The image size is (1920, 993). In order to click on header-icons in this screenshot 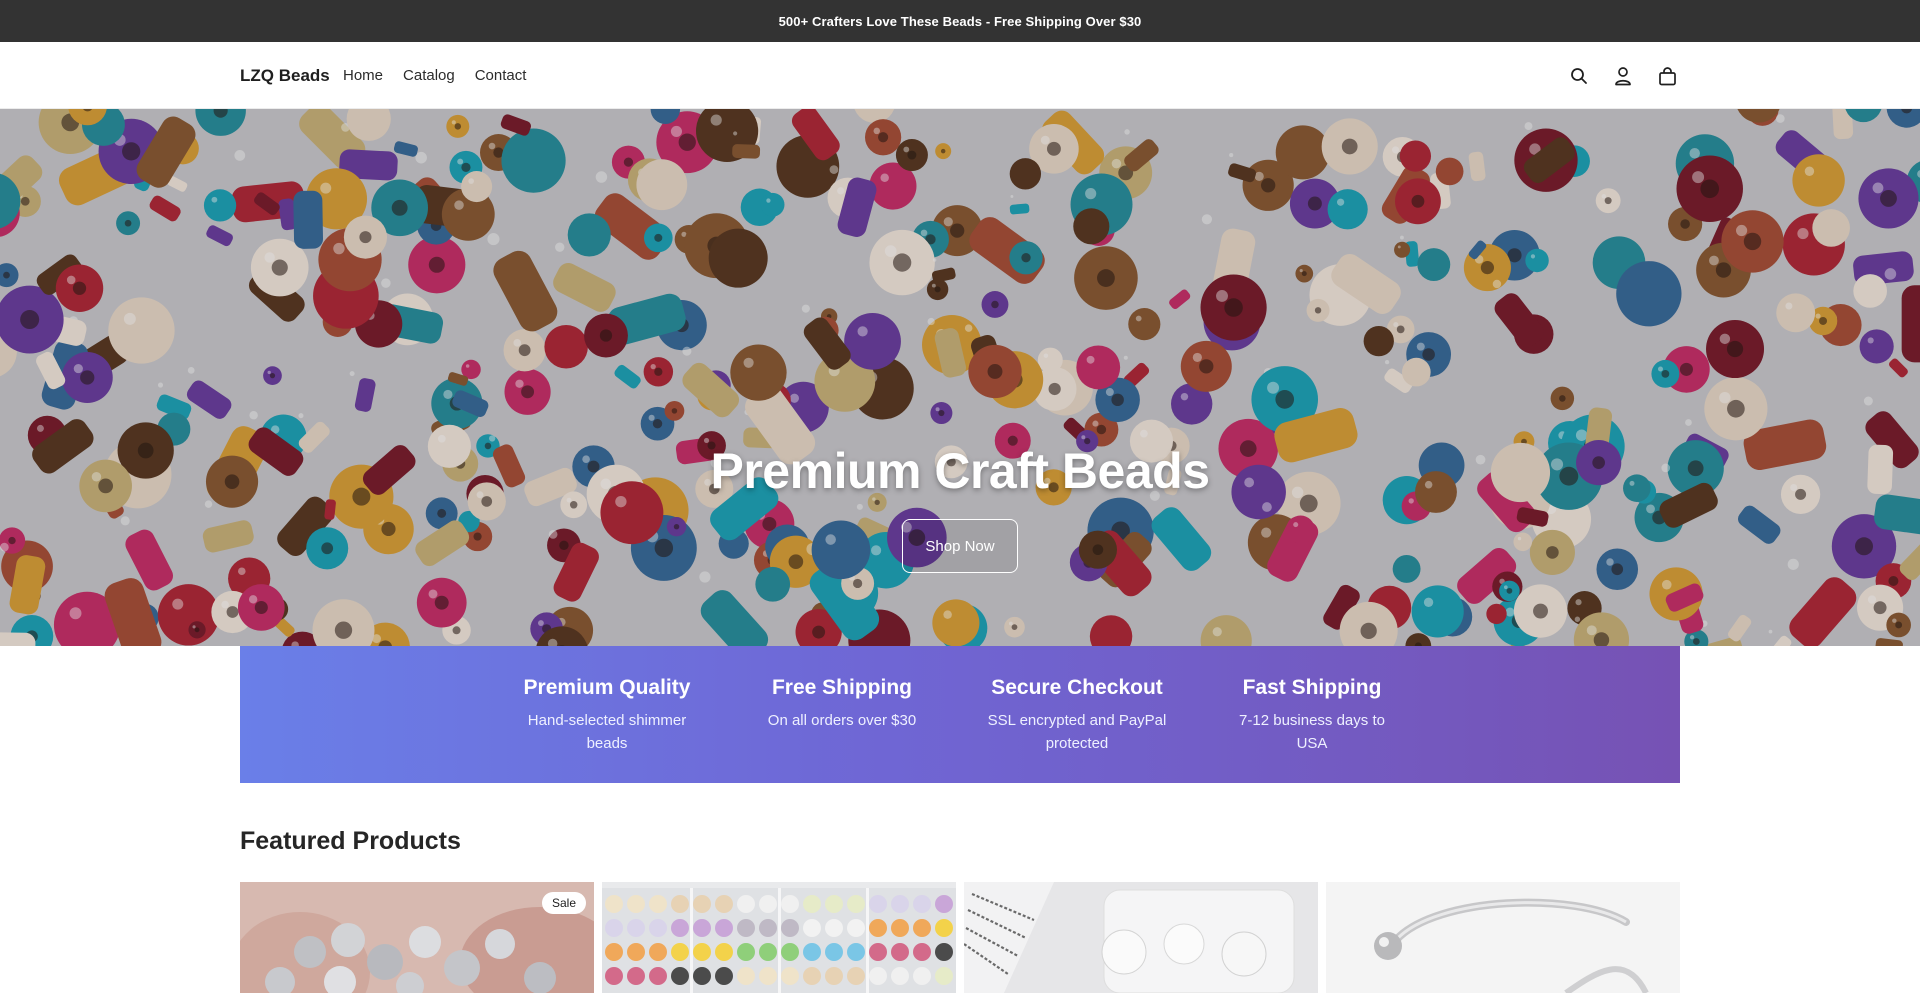, I will do `click(1623, 76)`.